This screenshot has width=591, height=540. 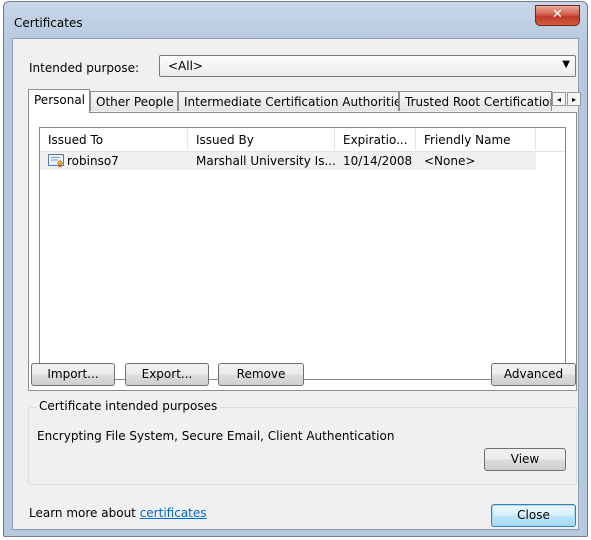 I want to click on tab-trusted-root-certification: Trusted Root Certification, so click(x=475, y=101).